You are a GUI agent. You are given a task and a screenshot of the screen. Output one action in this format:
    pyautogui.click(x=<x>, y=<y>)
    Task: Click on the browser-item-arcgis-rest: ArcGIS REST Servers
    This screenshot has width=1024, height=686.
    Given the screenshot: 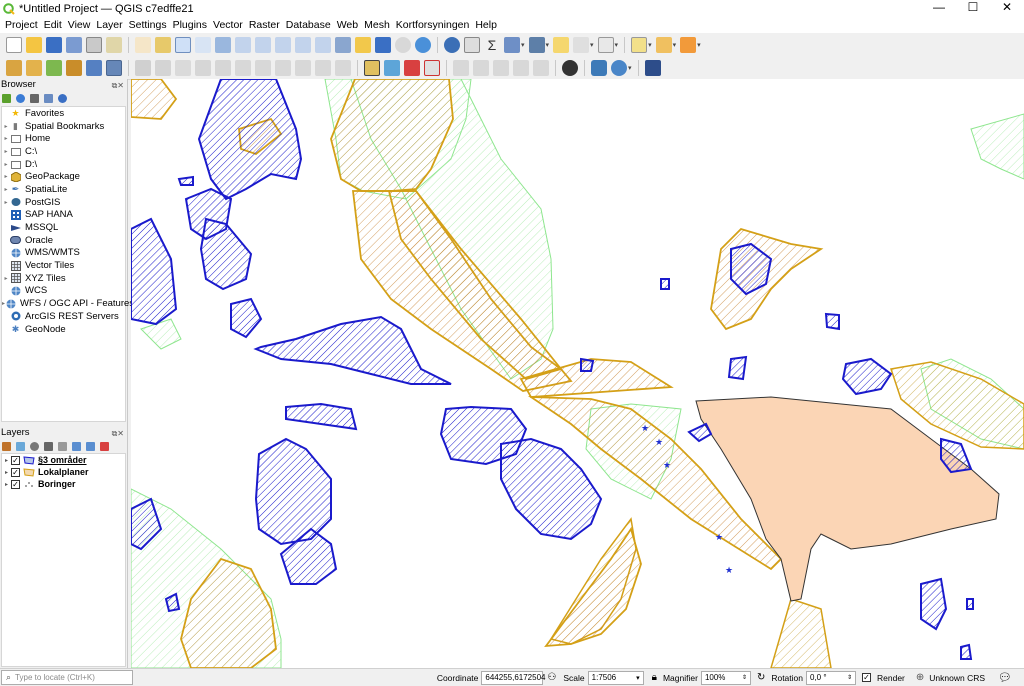 What is the action you would take?
    pyautogui.click(x=63, y=316)
    